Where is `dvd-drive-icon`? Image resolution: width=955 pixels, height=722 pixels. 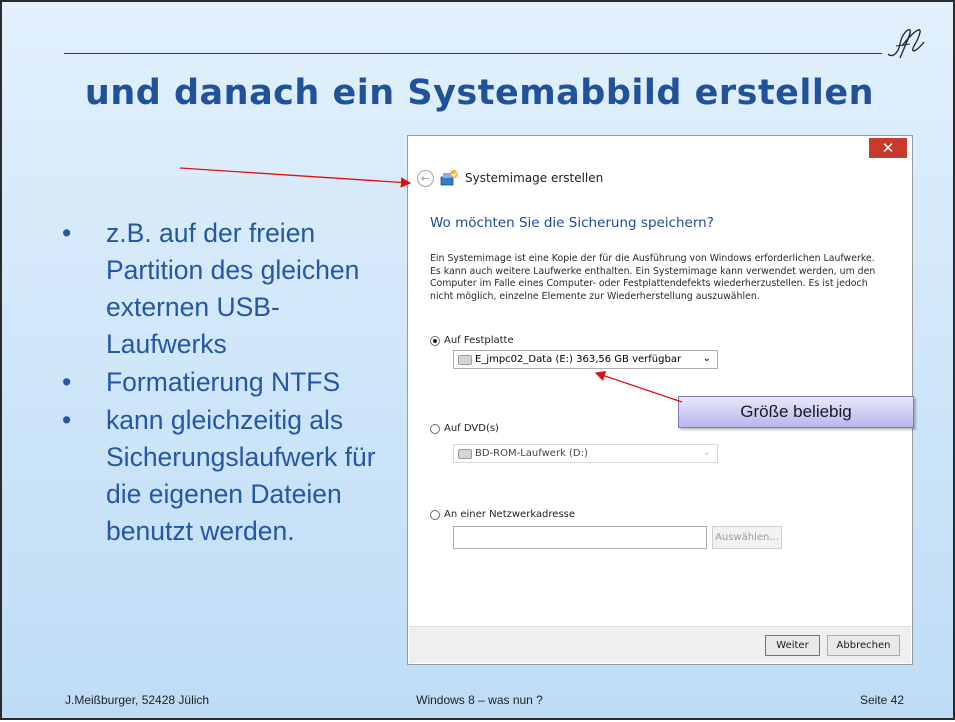 dvd-drive-icon is located at coordinates (465, 453).